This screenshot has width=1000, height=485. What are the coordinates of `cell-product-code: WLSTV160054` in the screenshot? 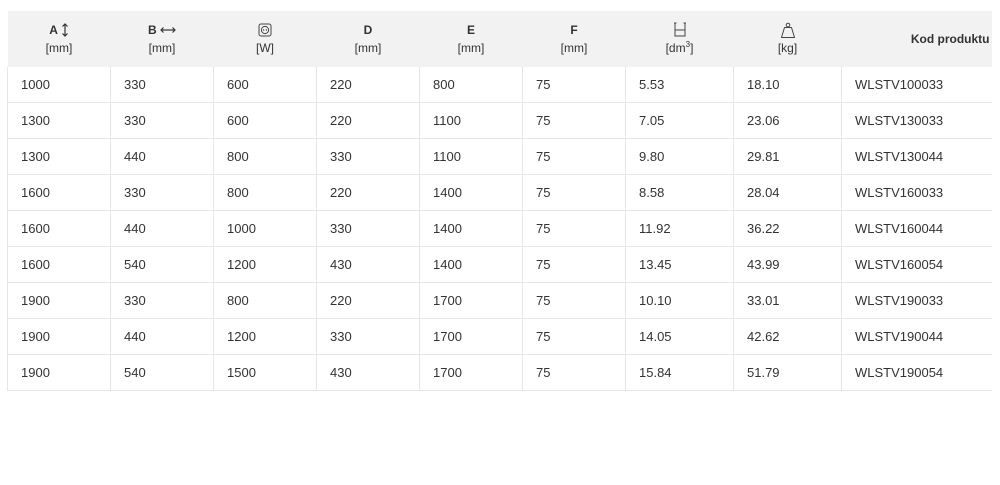 It's located at (916, 264).